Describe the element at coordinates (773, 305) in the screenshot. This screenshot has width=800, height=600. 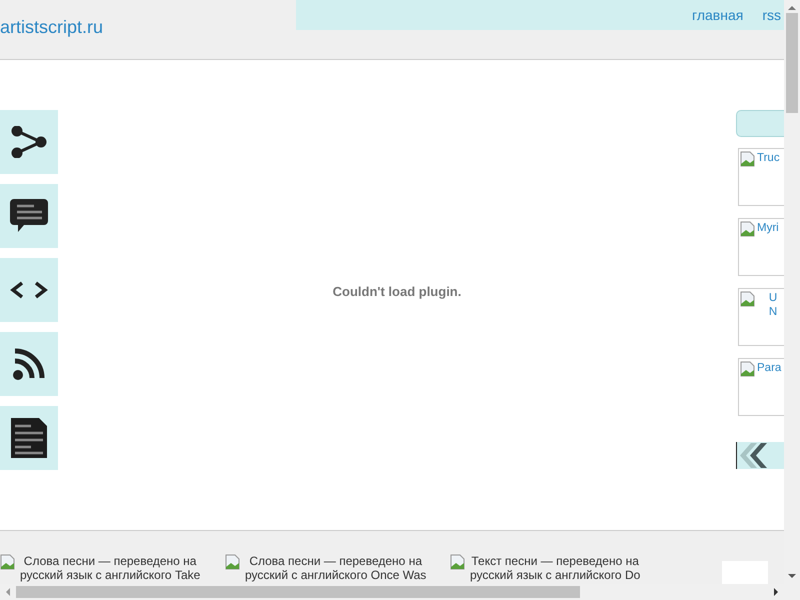
I see `image-alt-link: U N` at that location.